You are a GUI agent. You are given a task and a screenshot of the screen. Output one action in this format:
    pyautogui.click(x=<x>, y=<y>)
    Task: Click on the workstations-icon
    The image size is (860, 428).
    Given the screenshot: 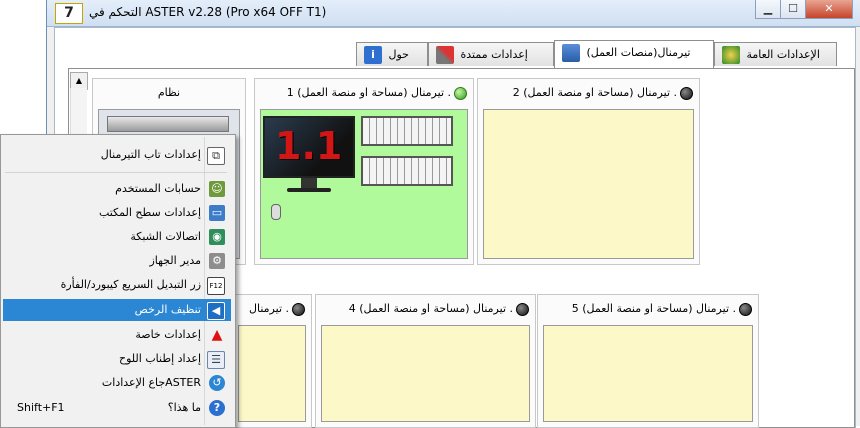 What is the action you would take?
    pyautogui.click(x=571, y=53)
    